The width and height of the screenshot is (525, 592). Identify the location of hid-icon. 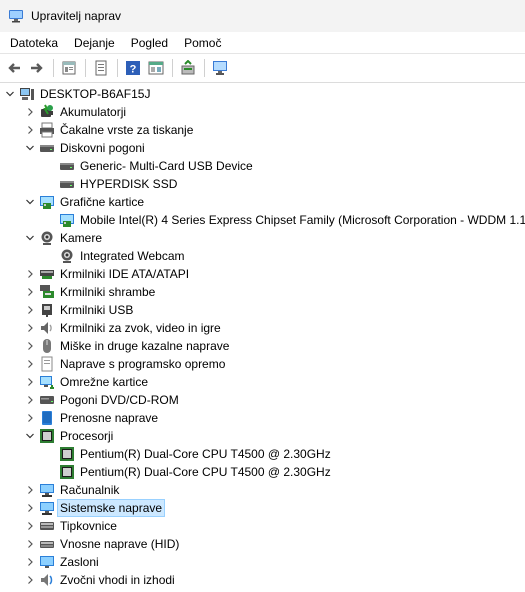
(47, 544).